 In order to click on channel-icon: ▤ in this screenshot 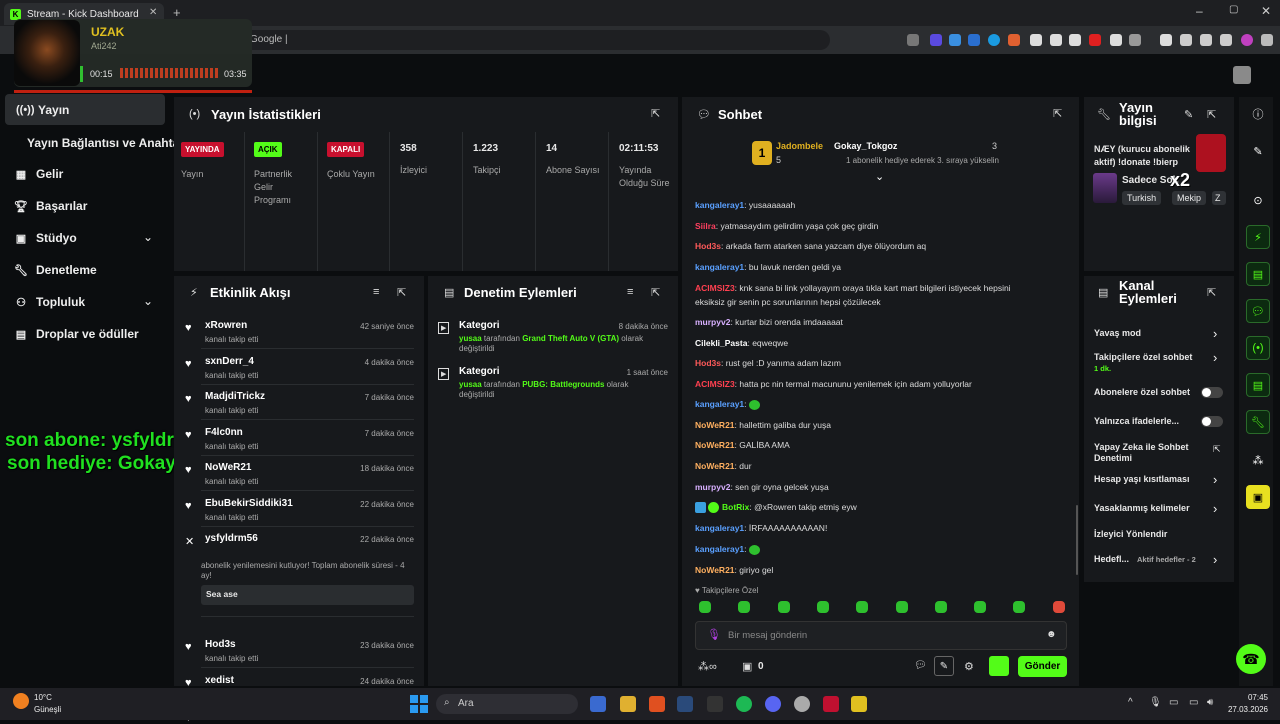, I will do `click(1258, 385)`.